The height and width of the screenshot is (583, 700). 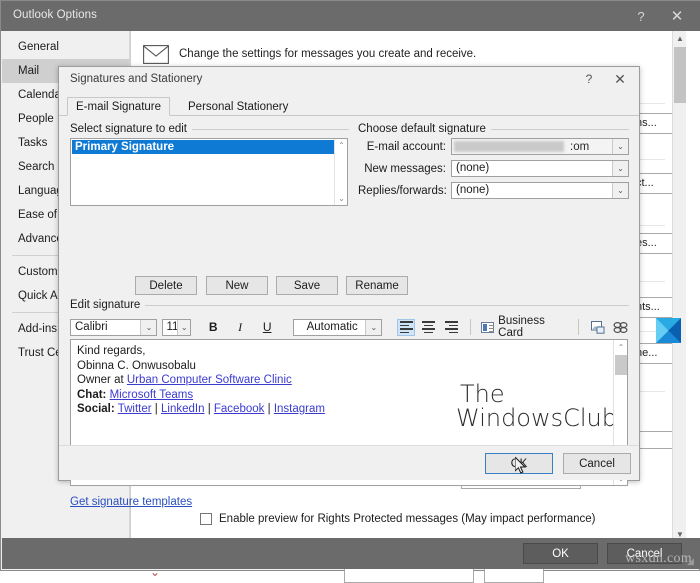 I want to click on font-size-combobox: 11 ⌄, so click(x=177, y=327).